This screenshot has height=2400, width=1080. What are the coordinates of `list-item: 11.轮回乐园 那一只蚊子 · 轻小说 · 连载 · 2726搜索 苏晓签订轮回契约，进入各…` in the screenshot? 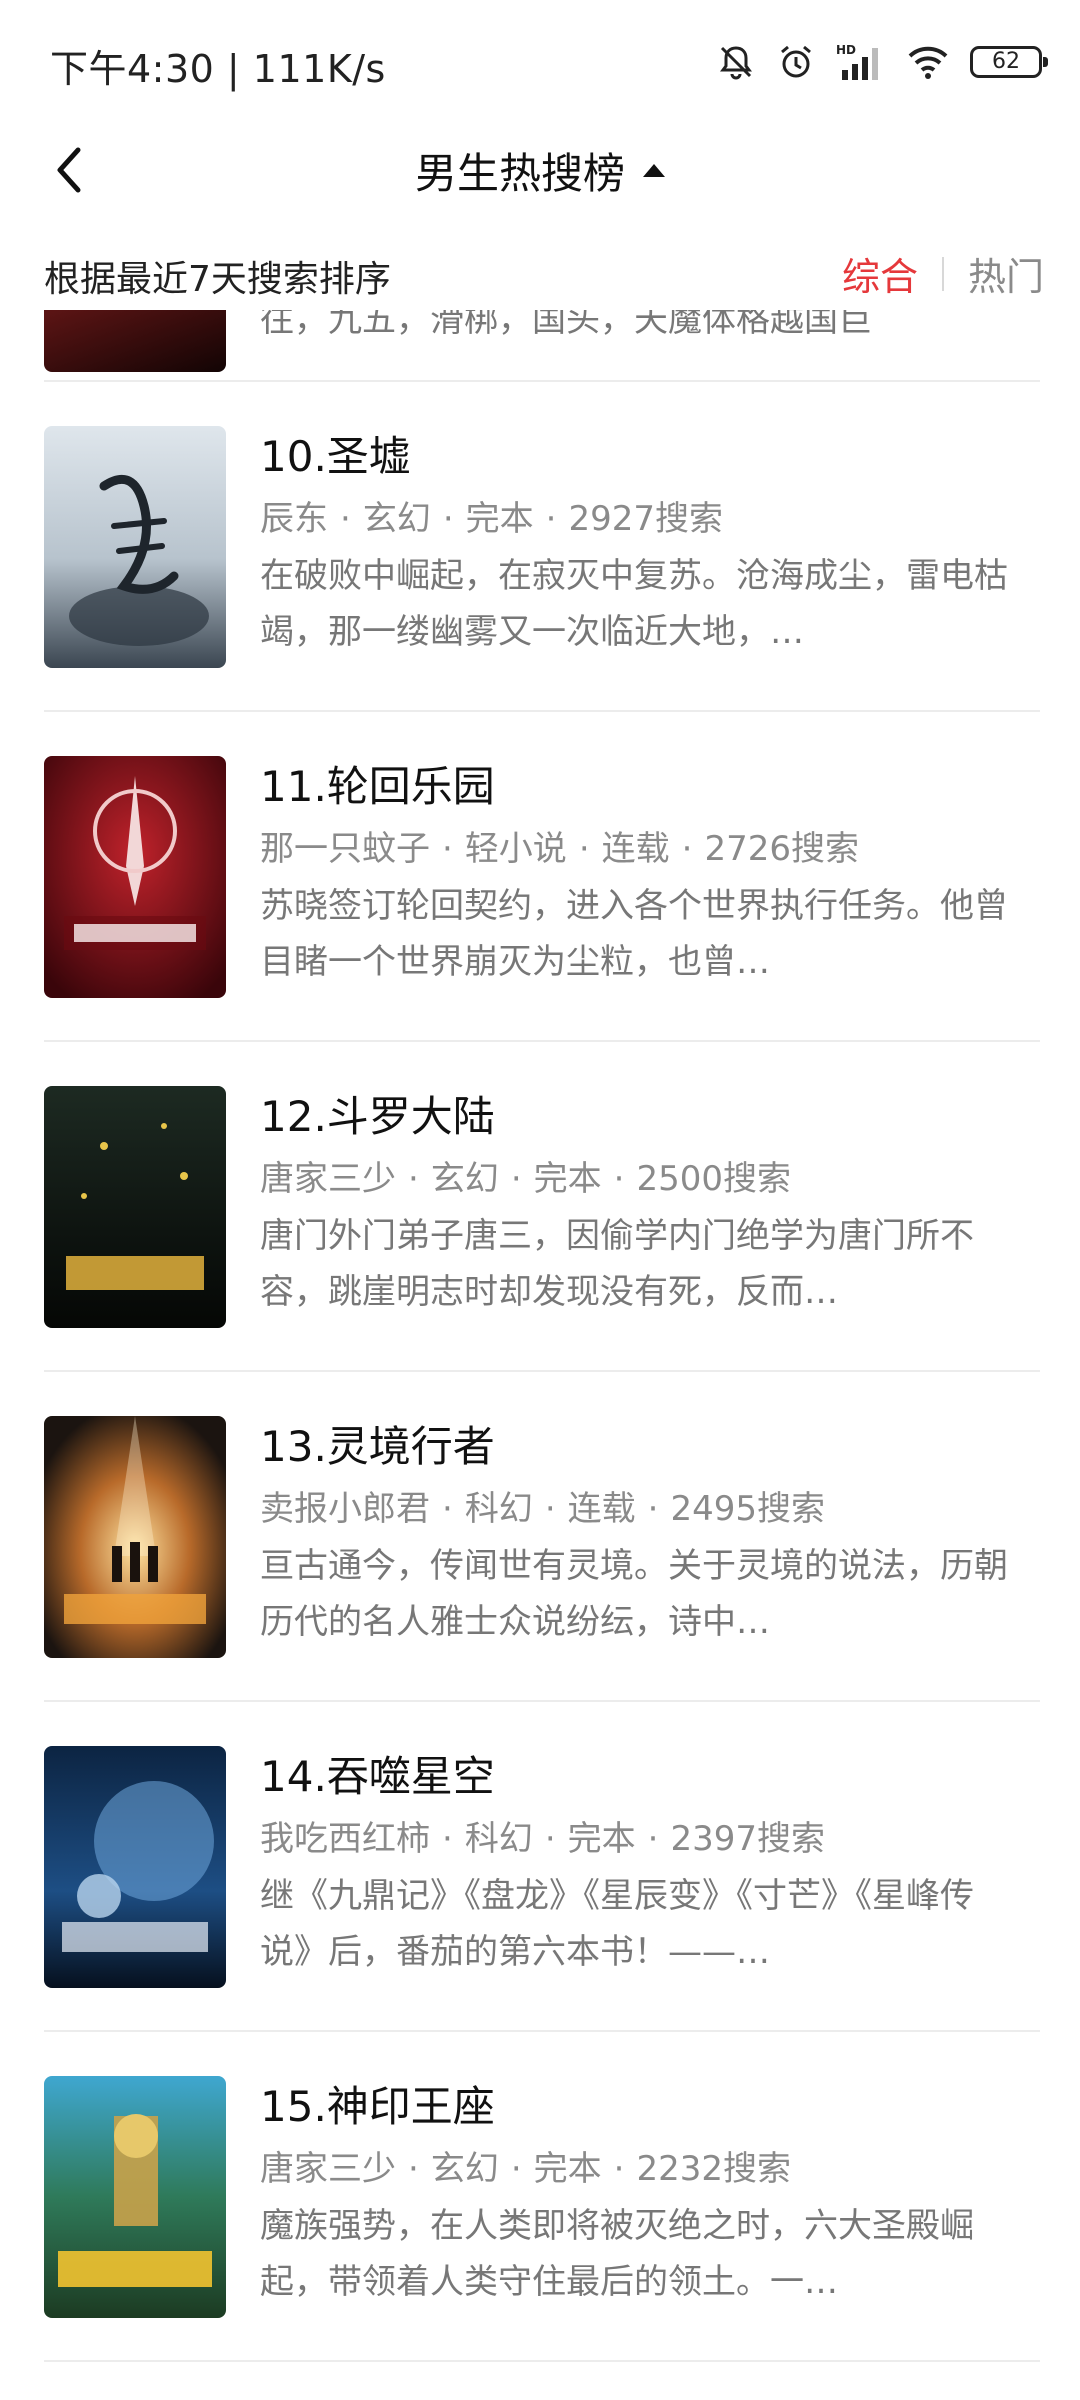 It's located at (542, 877).